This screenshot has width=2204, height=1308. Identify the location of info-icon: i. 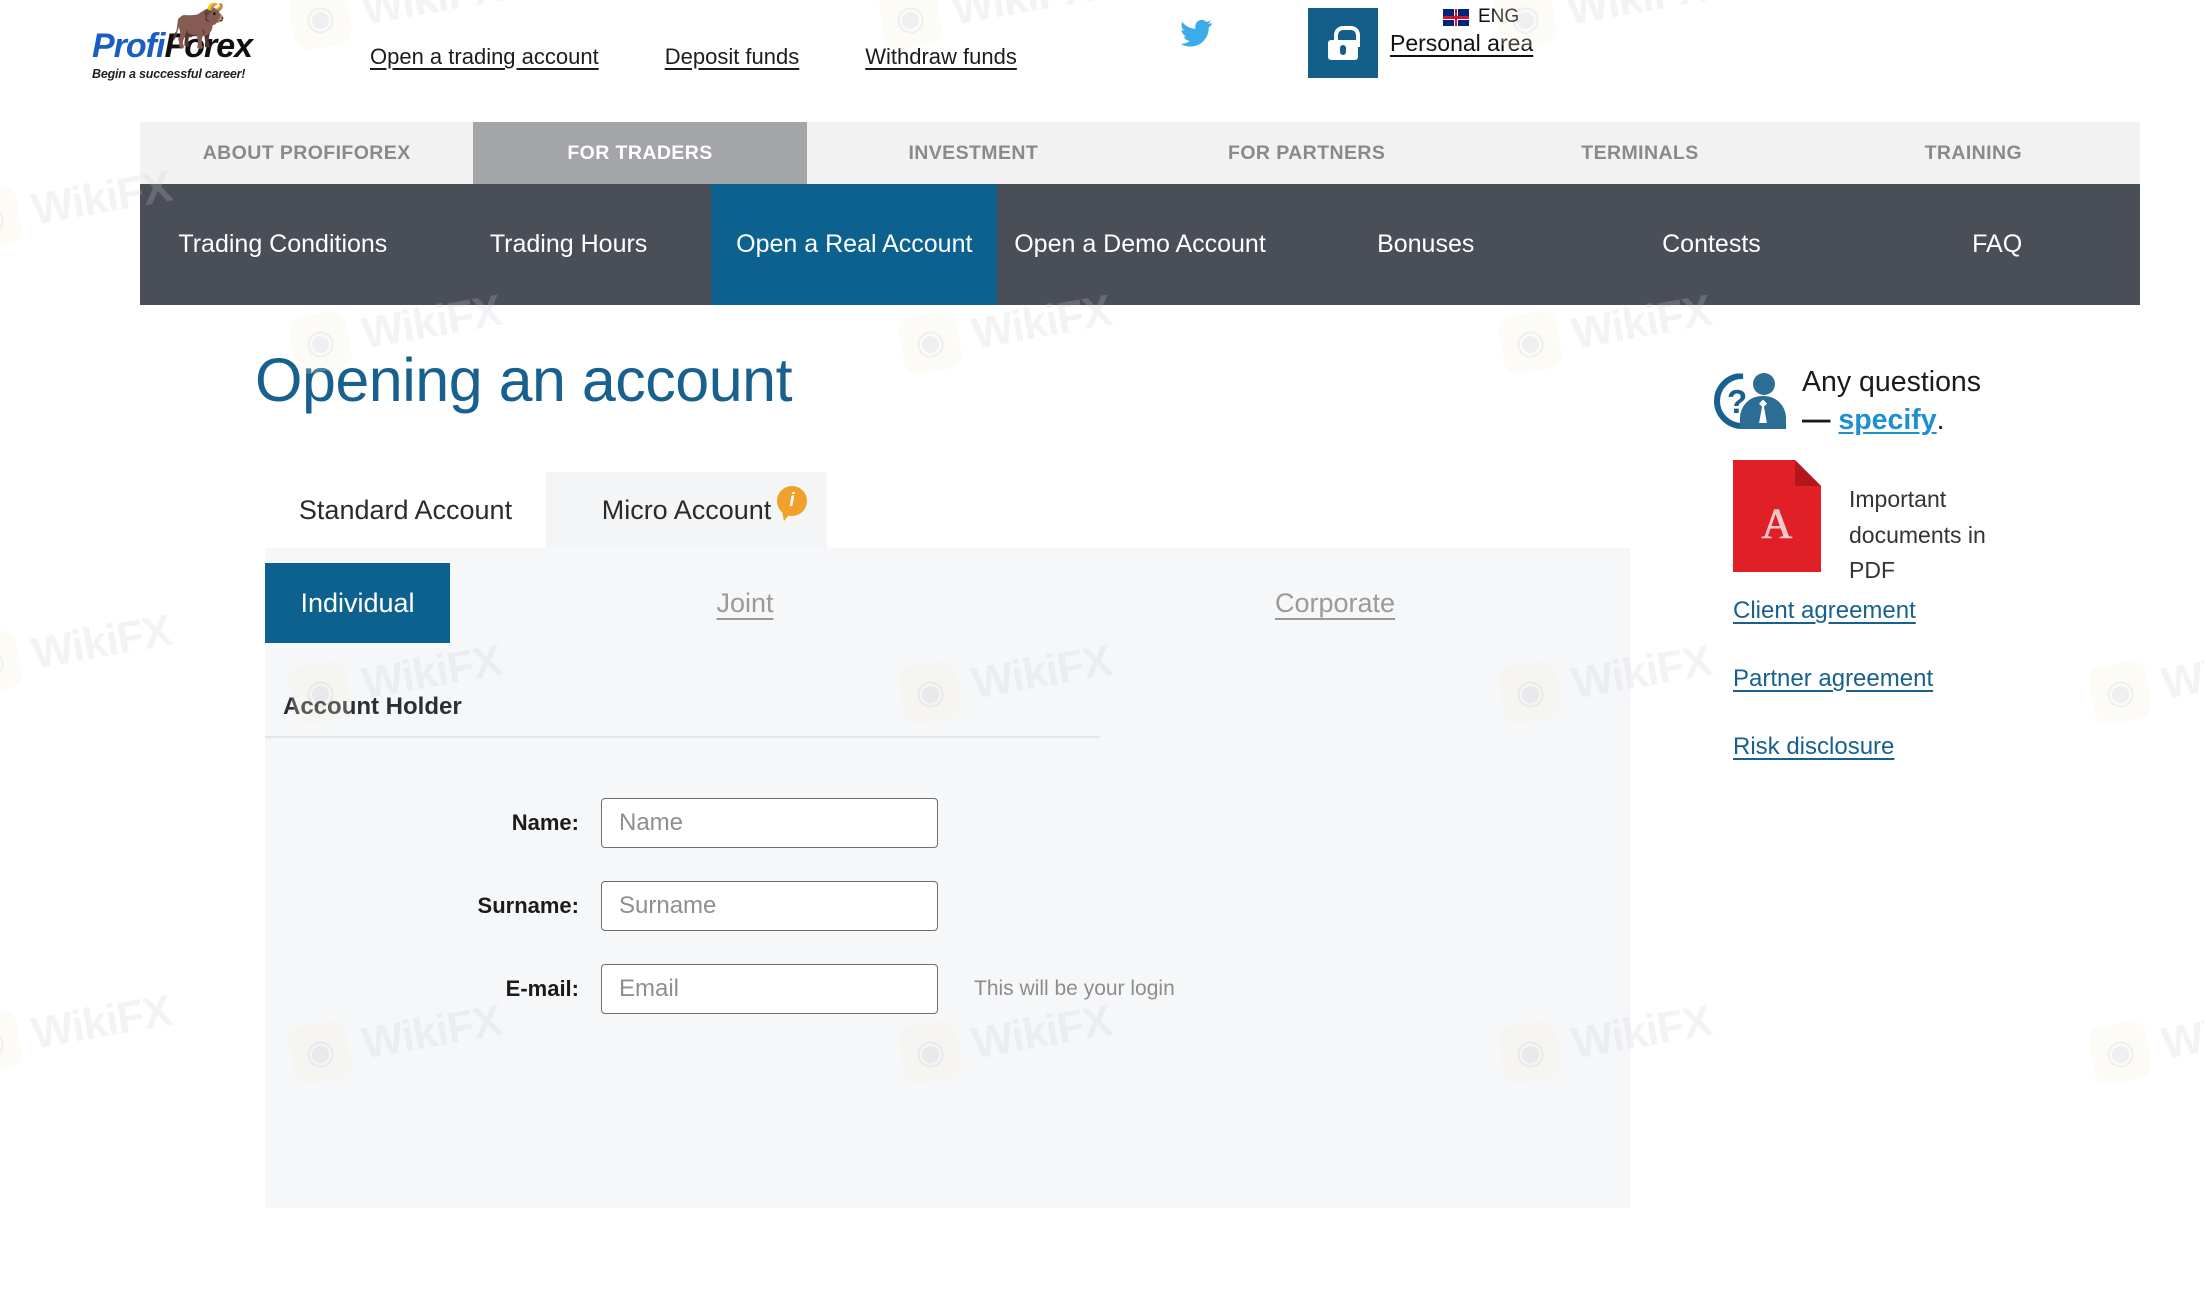
(792, 501).